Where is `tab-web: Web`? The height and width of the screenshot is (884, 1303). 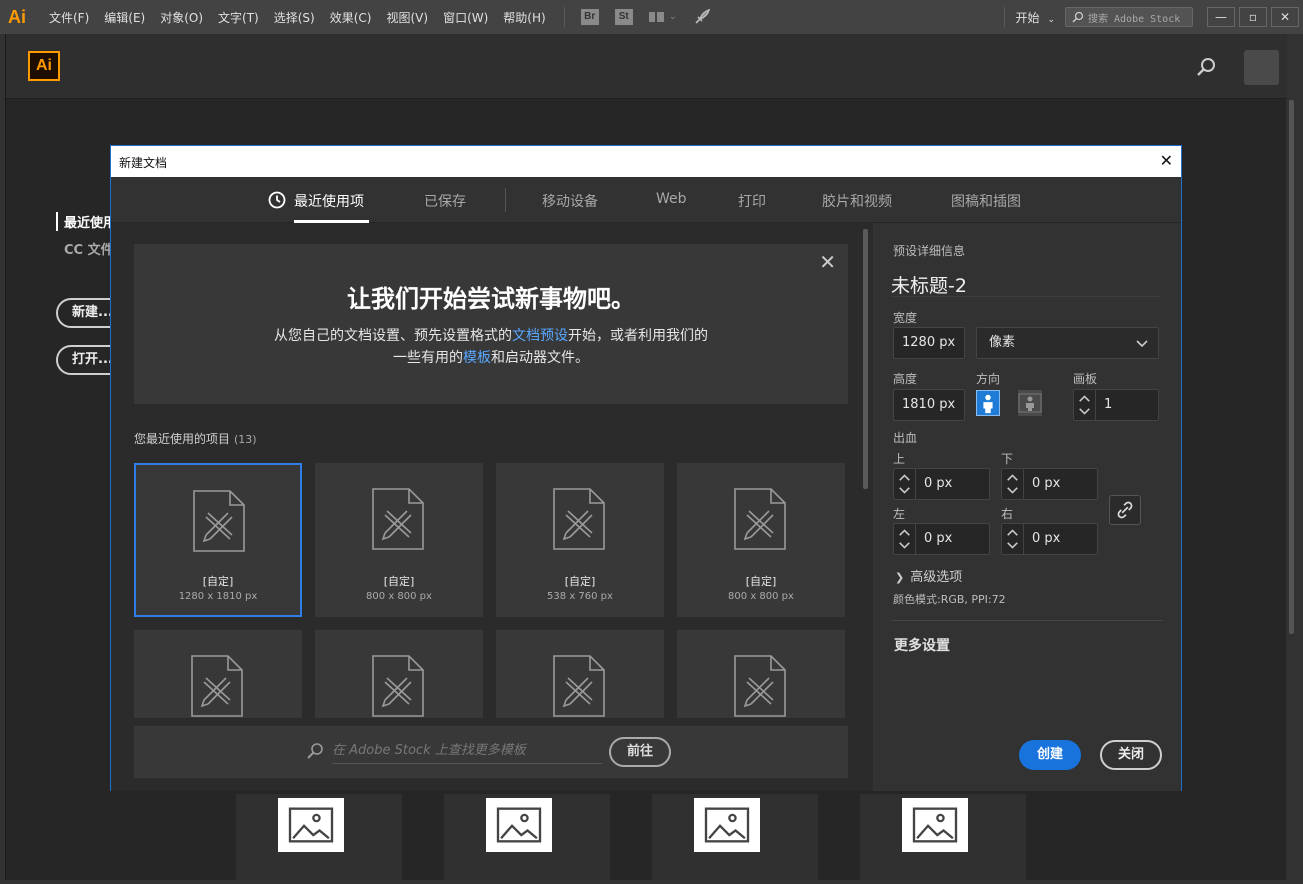 tab-web: Web is located at coordinates (671, 199).